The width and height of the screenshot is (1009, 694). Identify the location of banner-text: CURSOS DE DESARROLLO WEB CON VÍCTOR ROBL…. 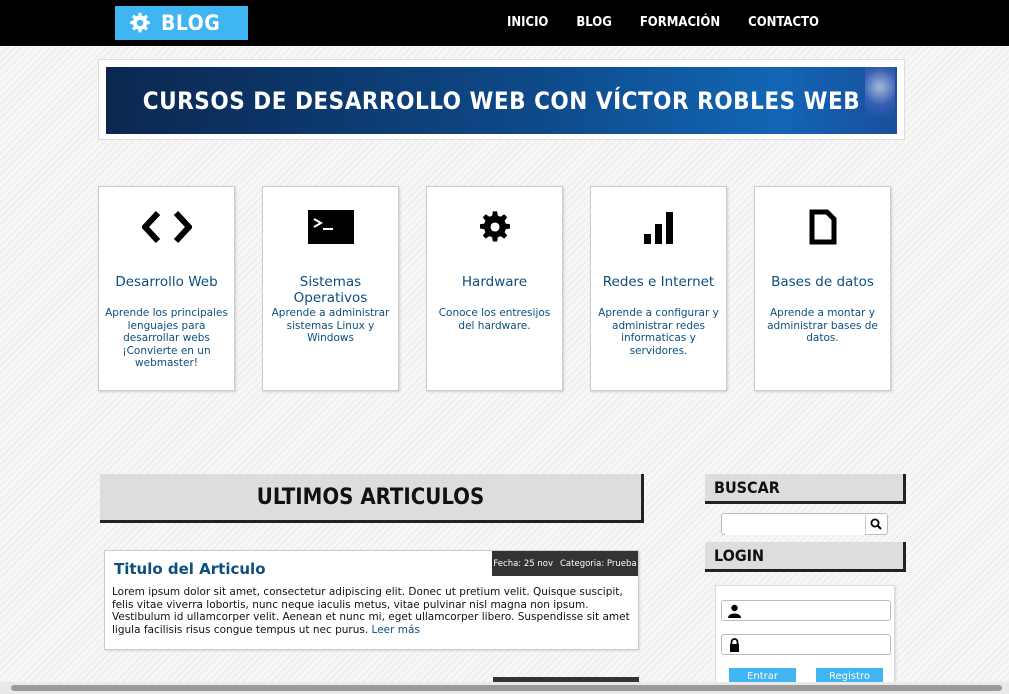
(501, 100).